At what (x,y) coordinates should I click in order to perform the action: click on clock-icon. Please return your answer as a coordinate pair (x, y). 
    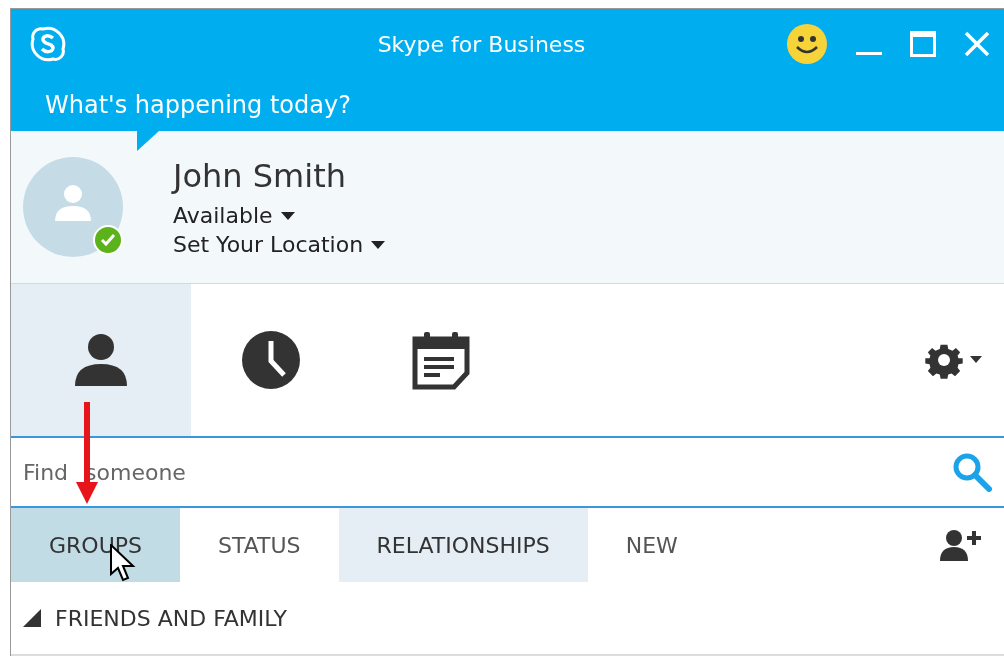
    Looking at the image, I should click on (271, 360).